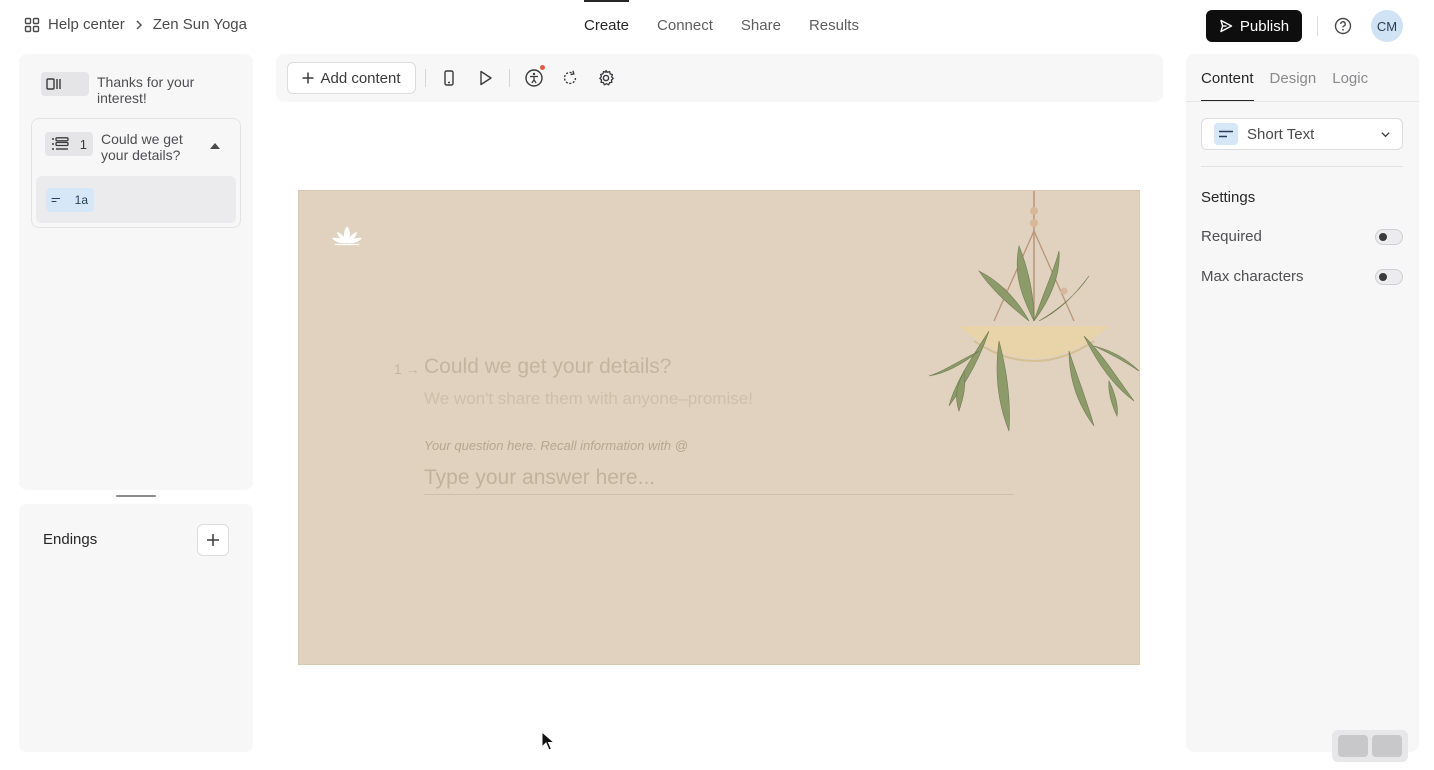 The image size is (1434, 770). Describe the element at coordinates (1228, 197) in the screenshot. I see `settings-heading: Settings` at that location.